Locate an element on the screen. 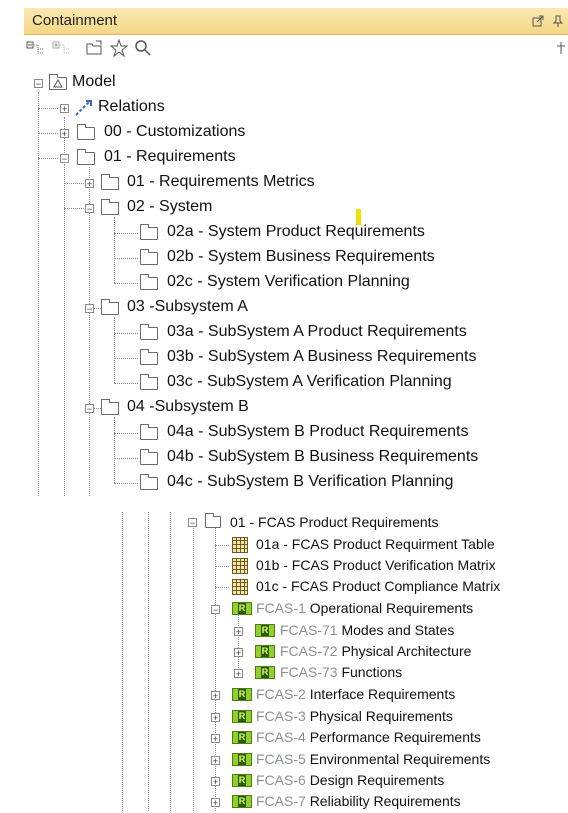  collapse-all-icon is located at coordinates (35, 48).